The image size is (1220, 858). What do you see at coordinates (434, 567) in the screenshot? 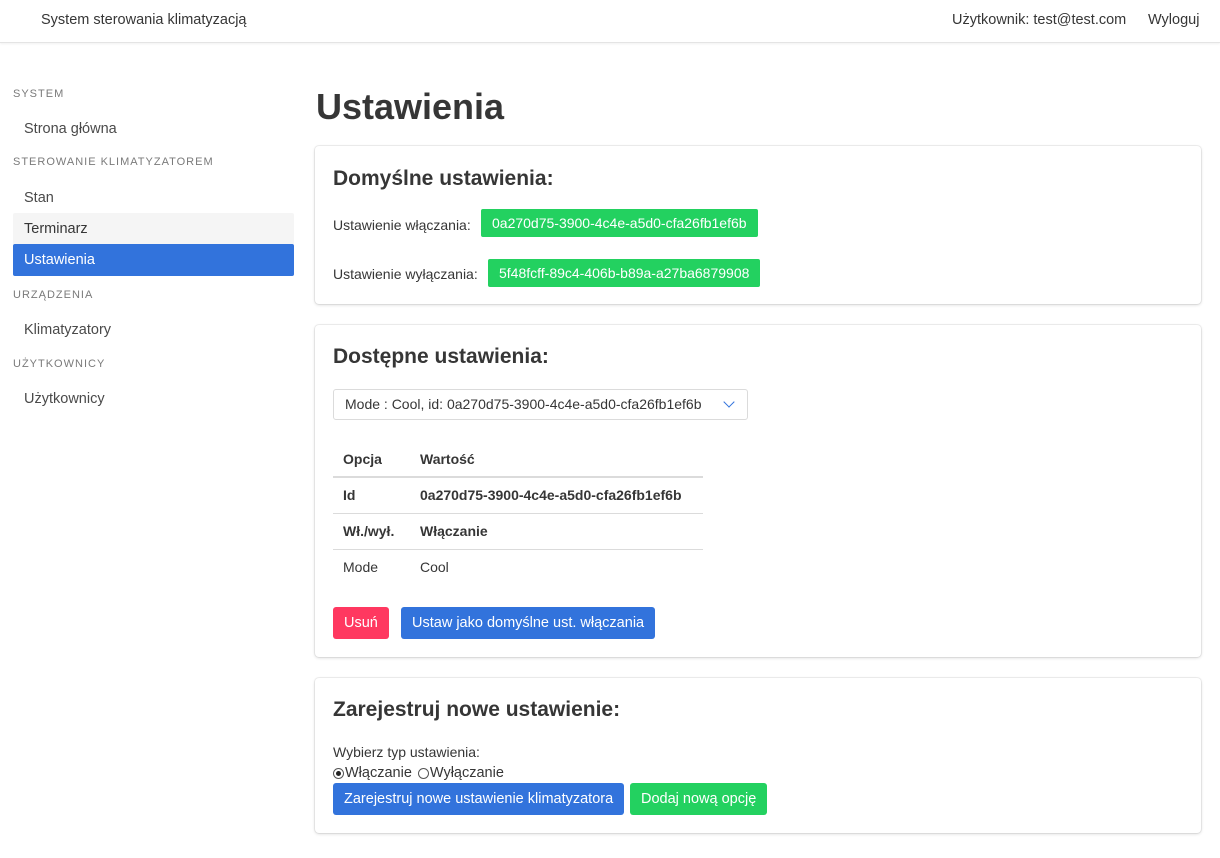
I see `table-cell-value: Cool` at bounding box center [434, 567].